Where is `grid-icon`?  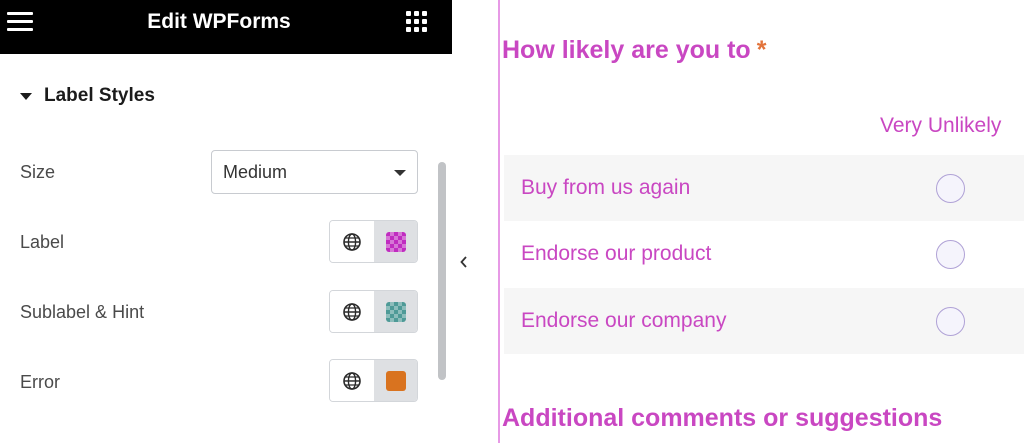 grid-icon is located at coordinates (418, 23).